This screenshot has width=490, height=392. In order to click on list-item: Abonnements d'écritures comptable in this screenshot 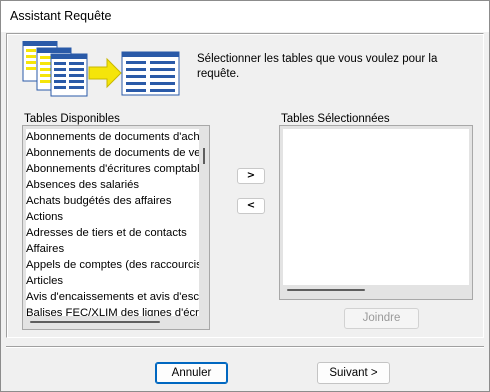, I will do `click(112, 169)`.